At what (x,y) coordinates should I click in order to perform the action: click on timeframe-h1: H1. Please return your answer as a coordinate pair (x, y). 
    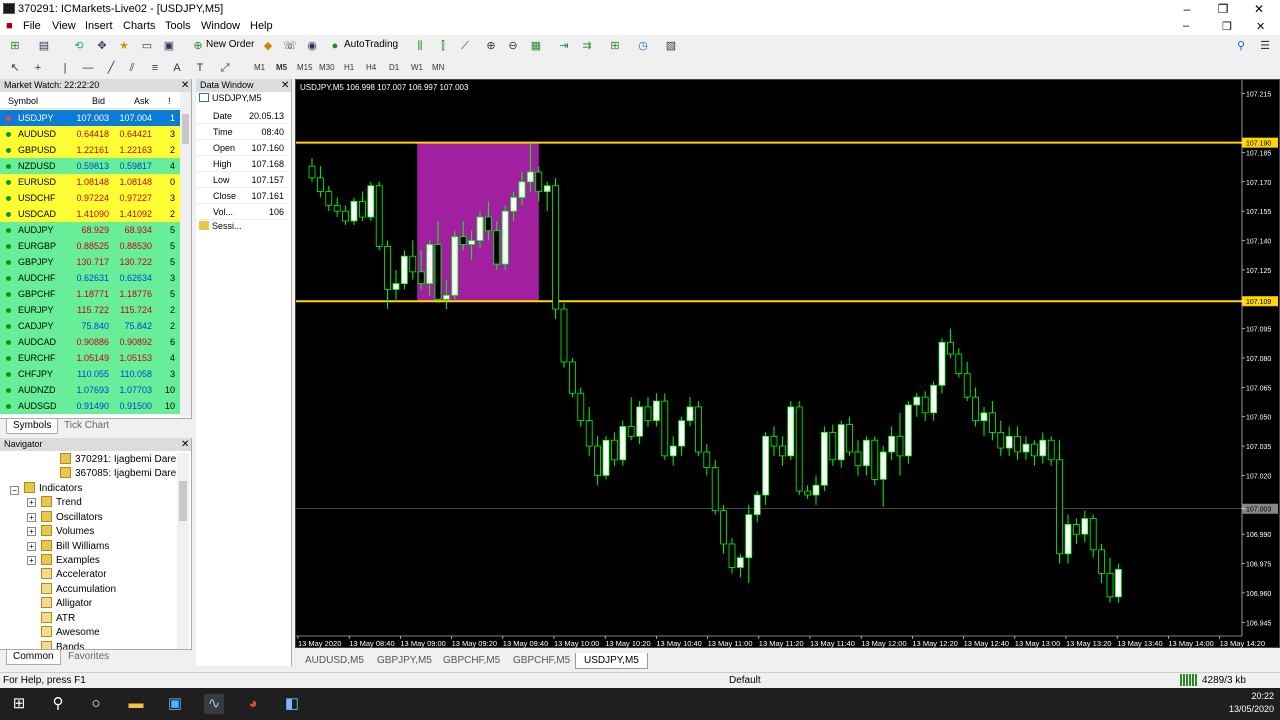
    Looking at the image, I should click on (349, 67).